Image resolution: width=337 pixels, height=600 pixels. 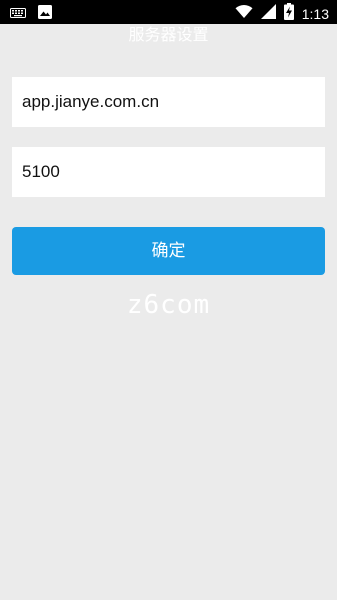 I want to click on status-time: 1:13, so click(x=315, y=13).